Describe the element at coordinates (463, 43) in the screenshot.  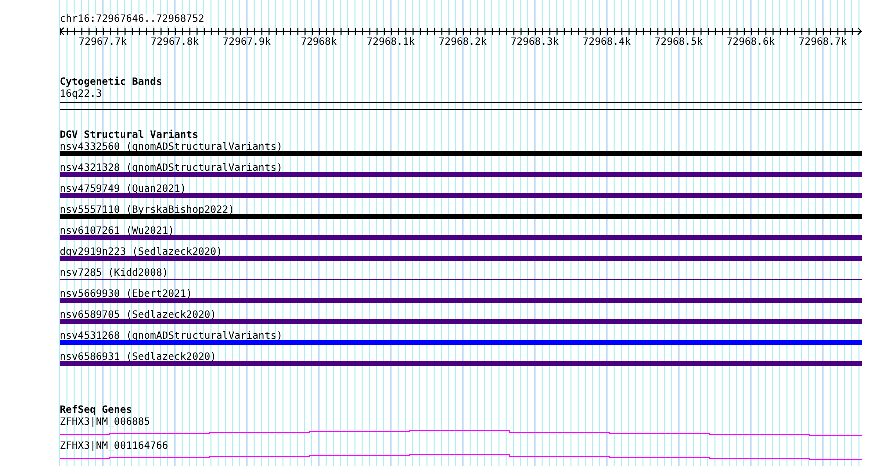
I see `ruler-label: 72968.2k` at that location.